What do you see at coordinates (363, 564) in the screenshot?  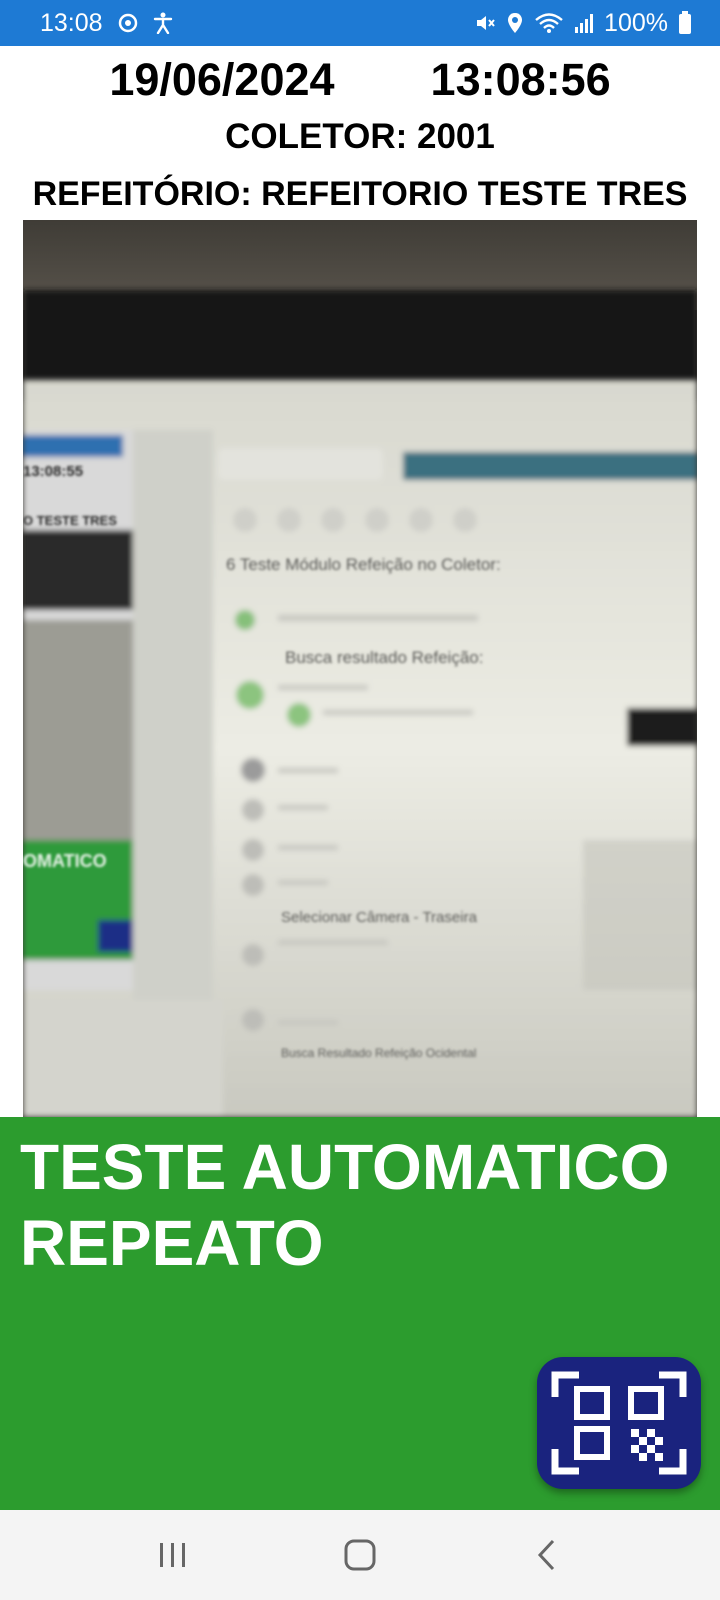 I see `camera-step-title: 6 Teste Módulo Refeição no Coletor:` at bounding box center [363, 564].